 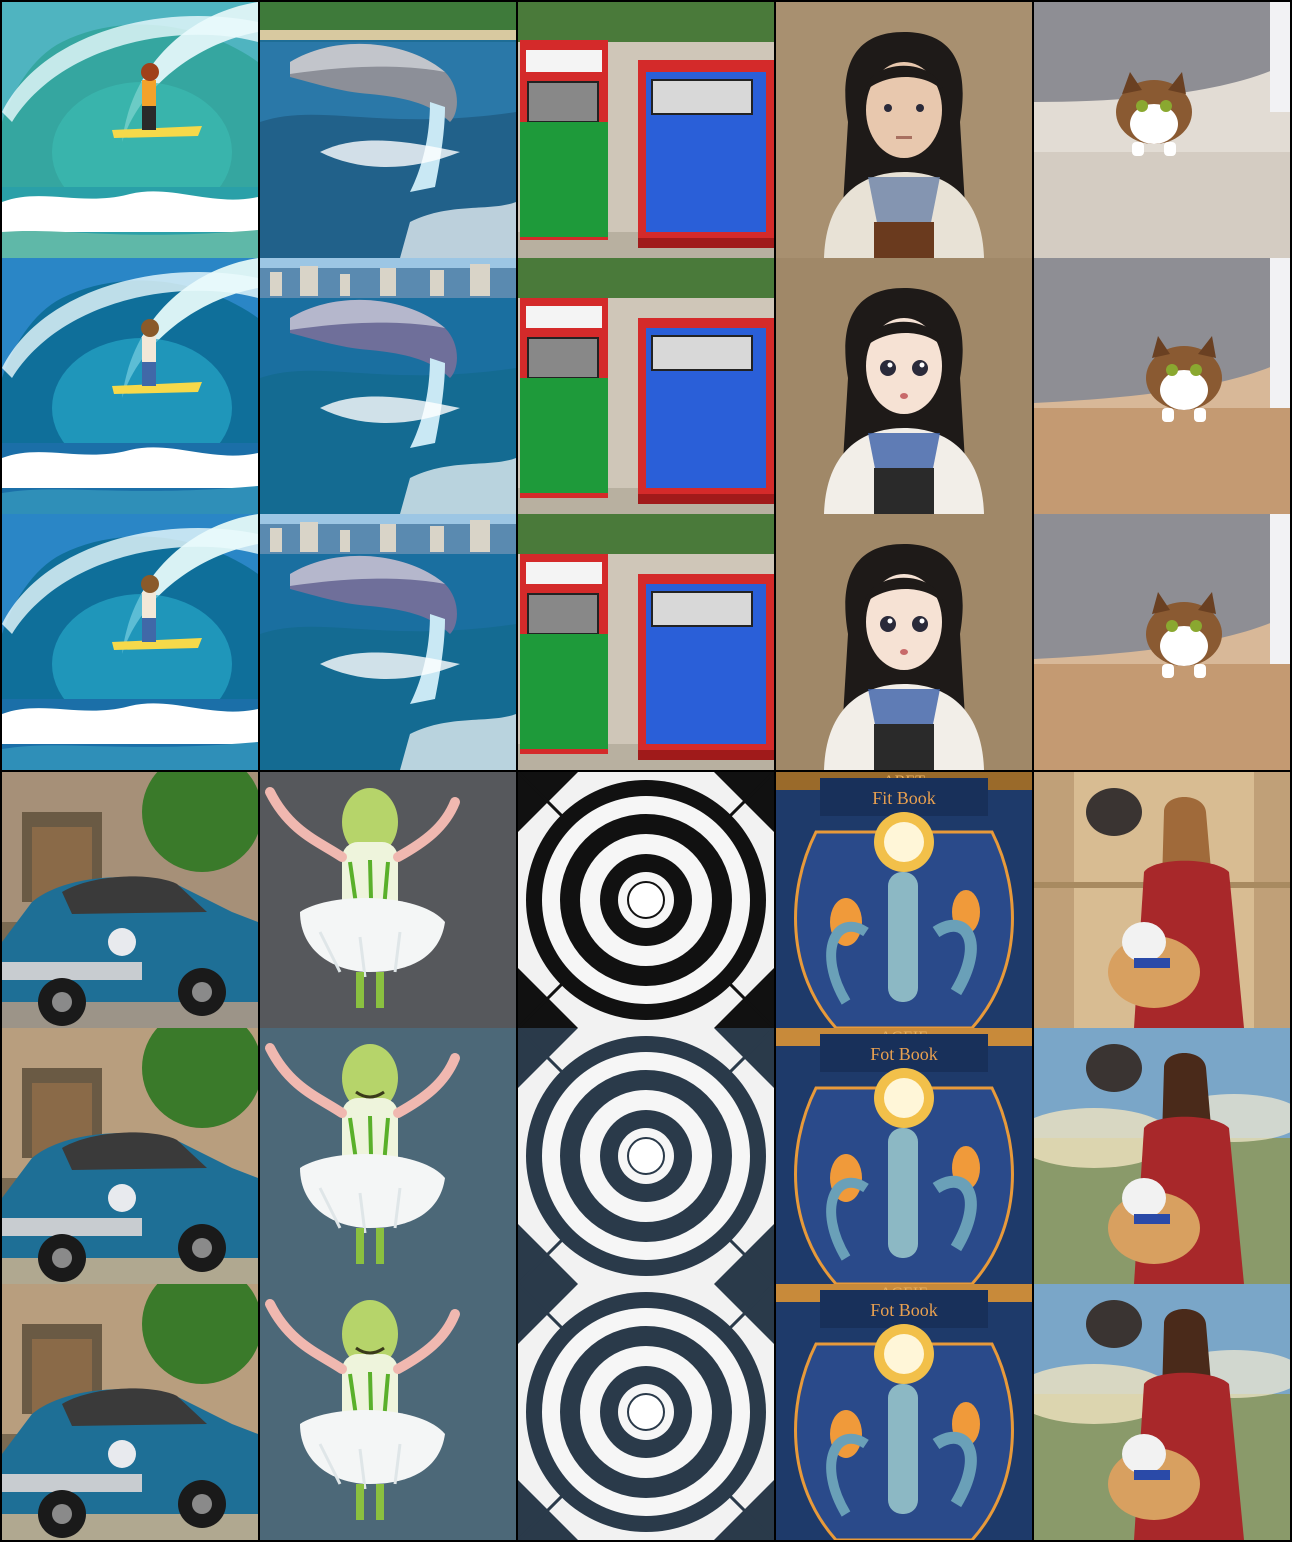 I want to click on grid-image-onion-ballerina-photo, so click(x=388, y=900).